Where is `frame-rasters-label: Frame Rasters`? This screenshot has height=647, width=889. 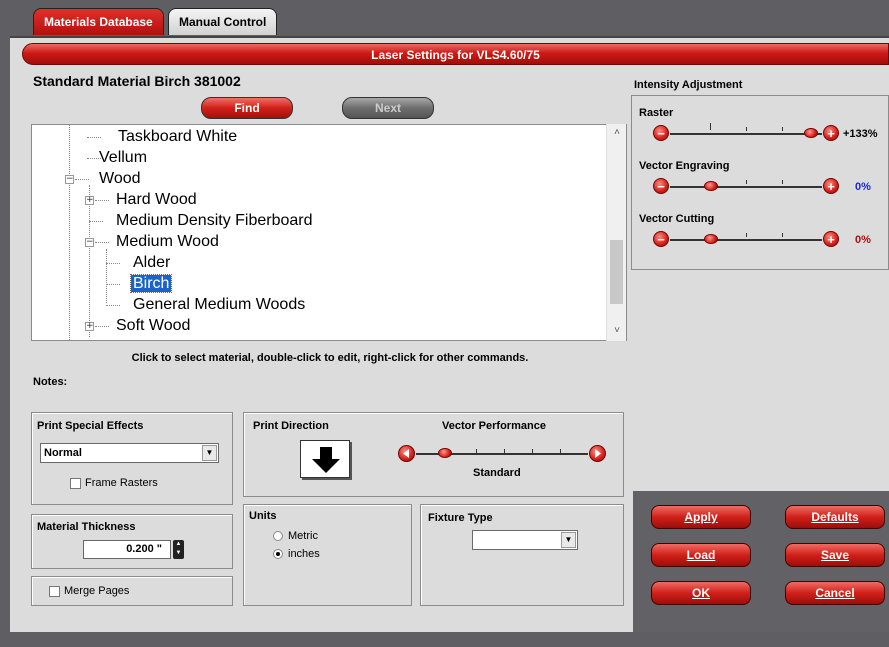 frame-rasters-label: Frame Rasters is located at coordinates (121, 483).